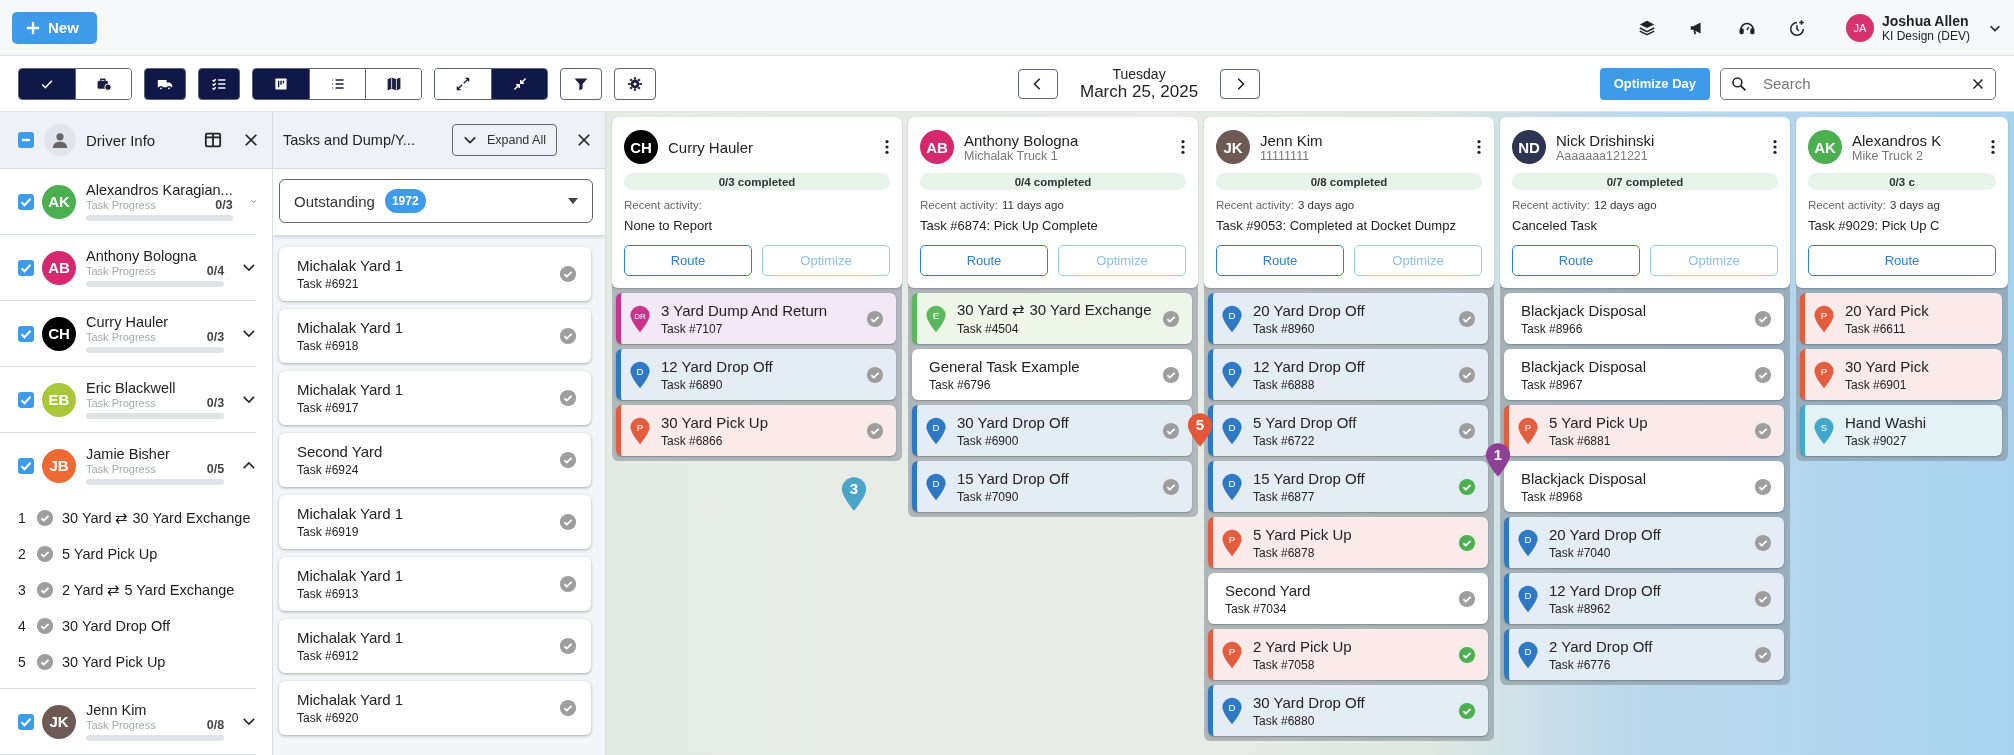  Describe the element at coordinates (1644, 654) in the screenshot. I see `task-tile: D 2 Yard Drop Off Task #6776` at that location.